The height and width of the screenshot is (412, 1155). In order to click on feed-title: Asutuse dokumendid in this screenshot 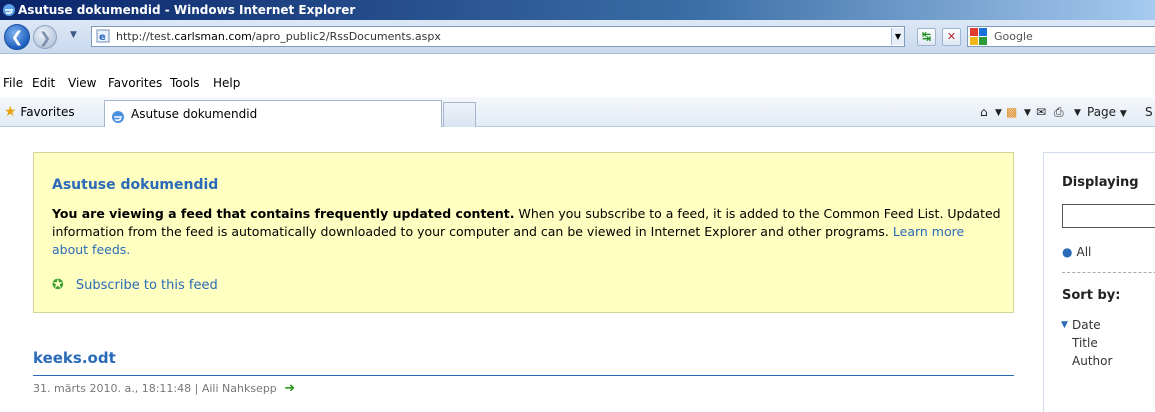, I will do `click(135, 185)`.